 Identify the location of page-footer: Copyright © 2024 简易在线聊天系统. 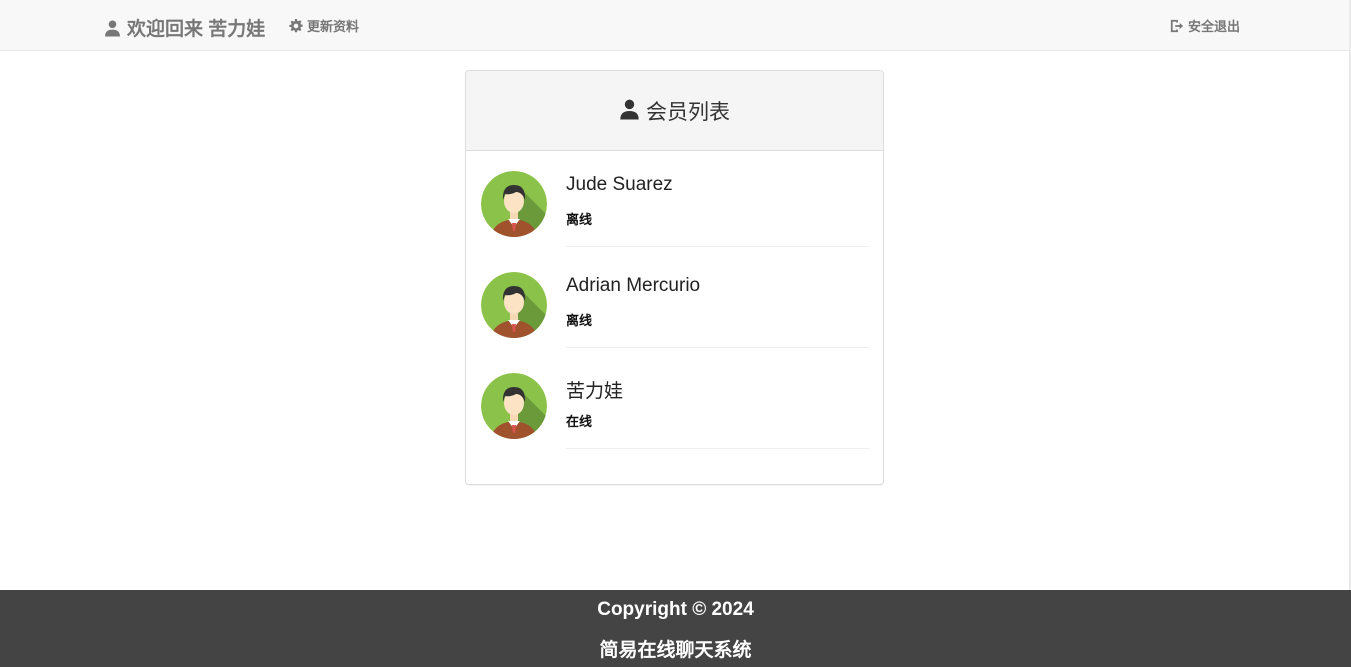
(675, 628).